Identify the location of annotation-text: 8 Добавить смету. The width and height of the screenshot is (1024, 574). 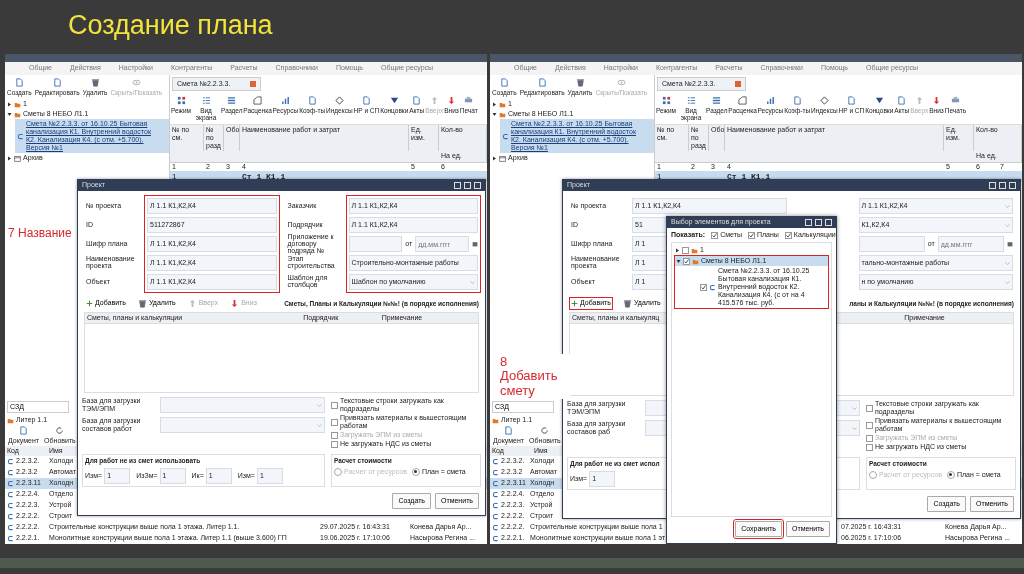
(534, 376).